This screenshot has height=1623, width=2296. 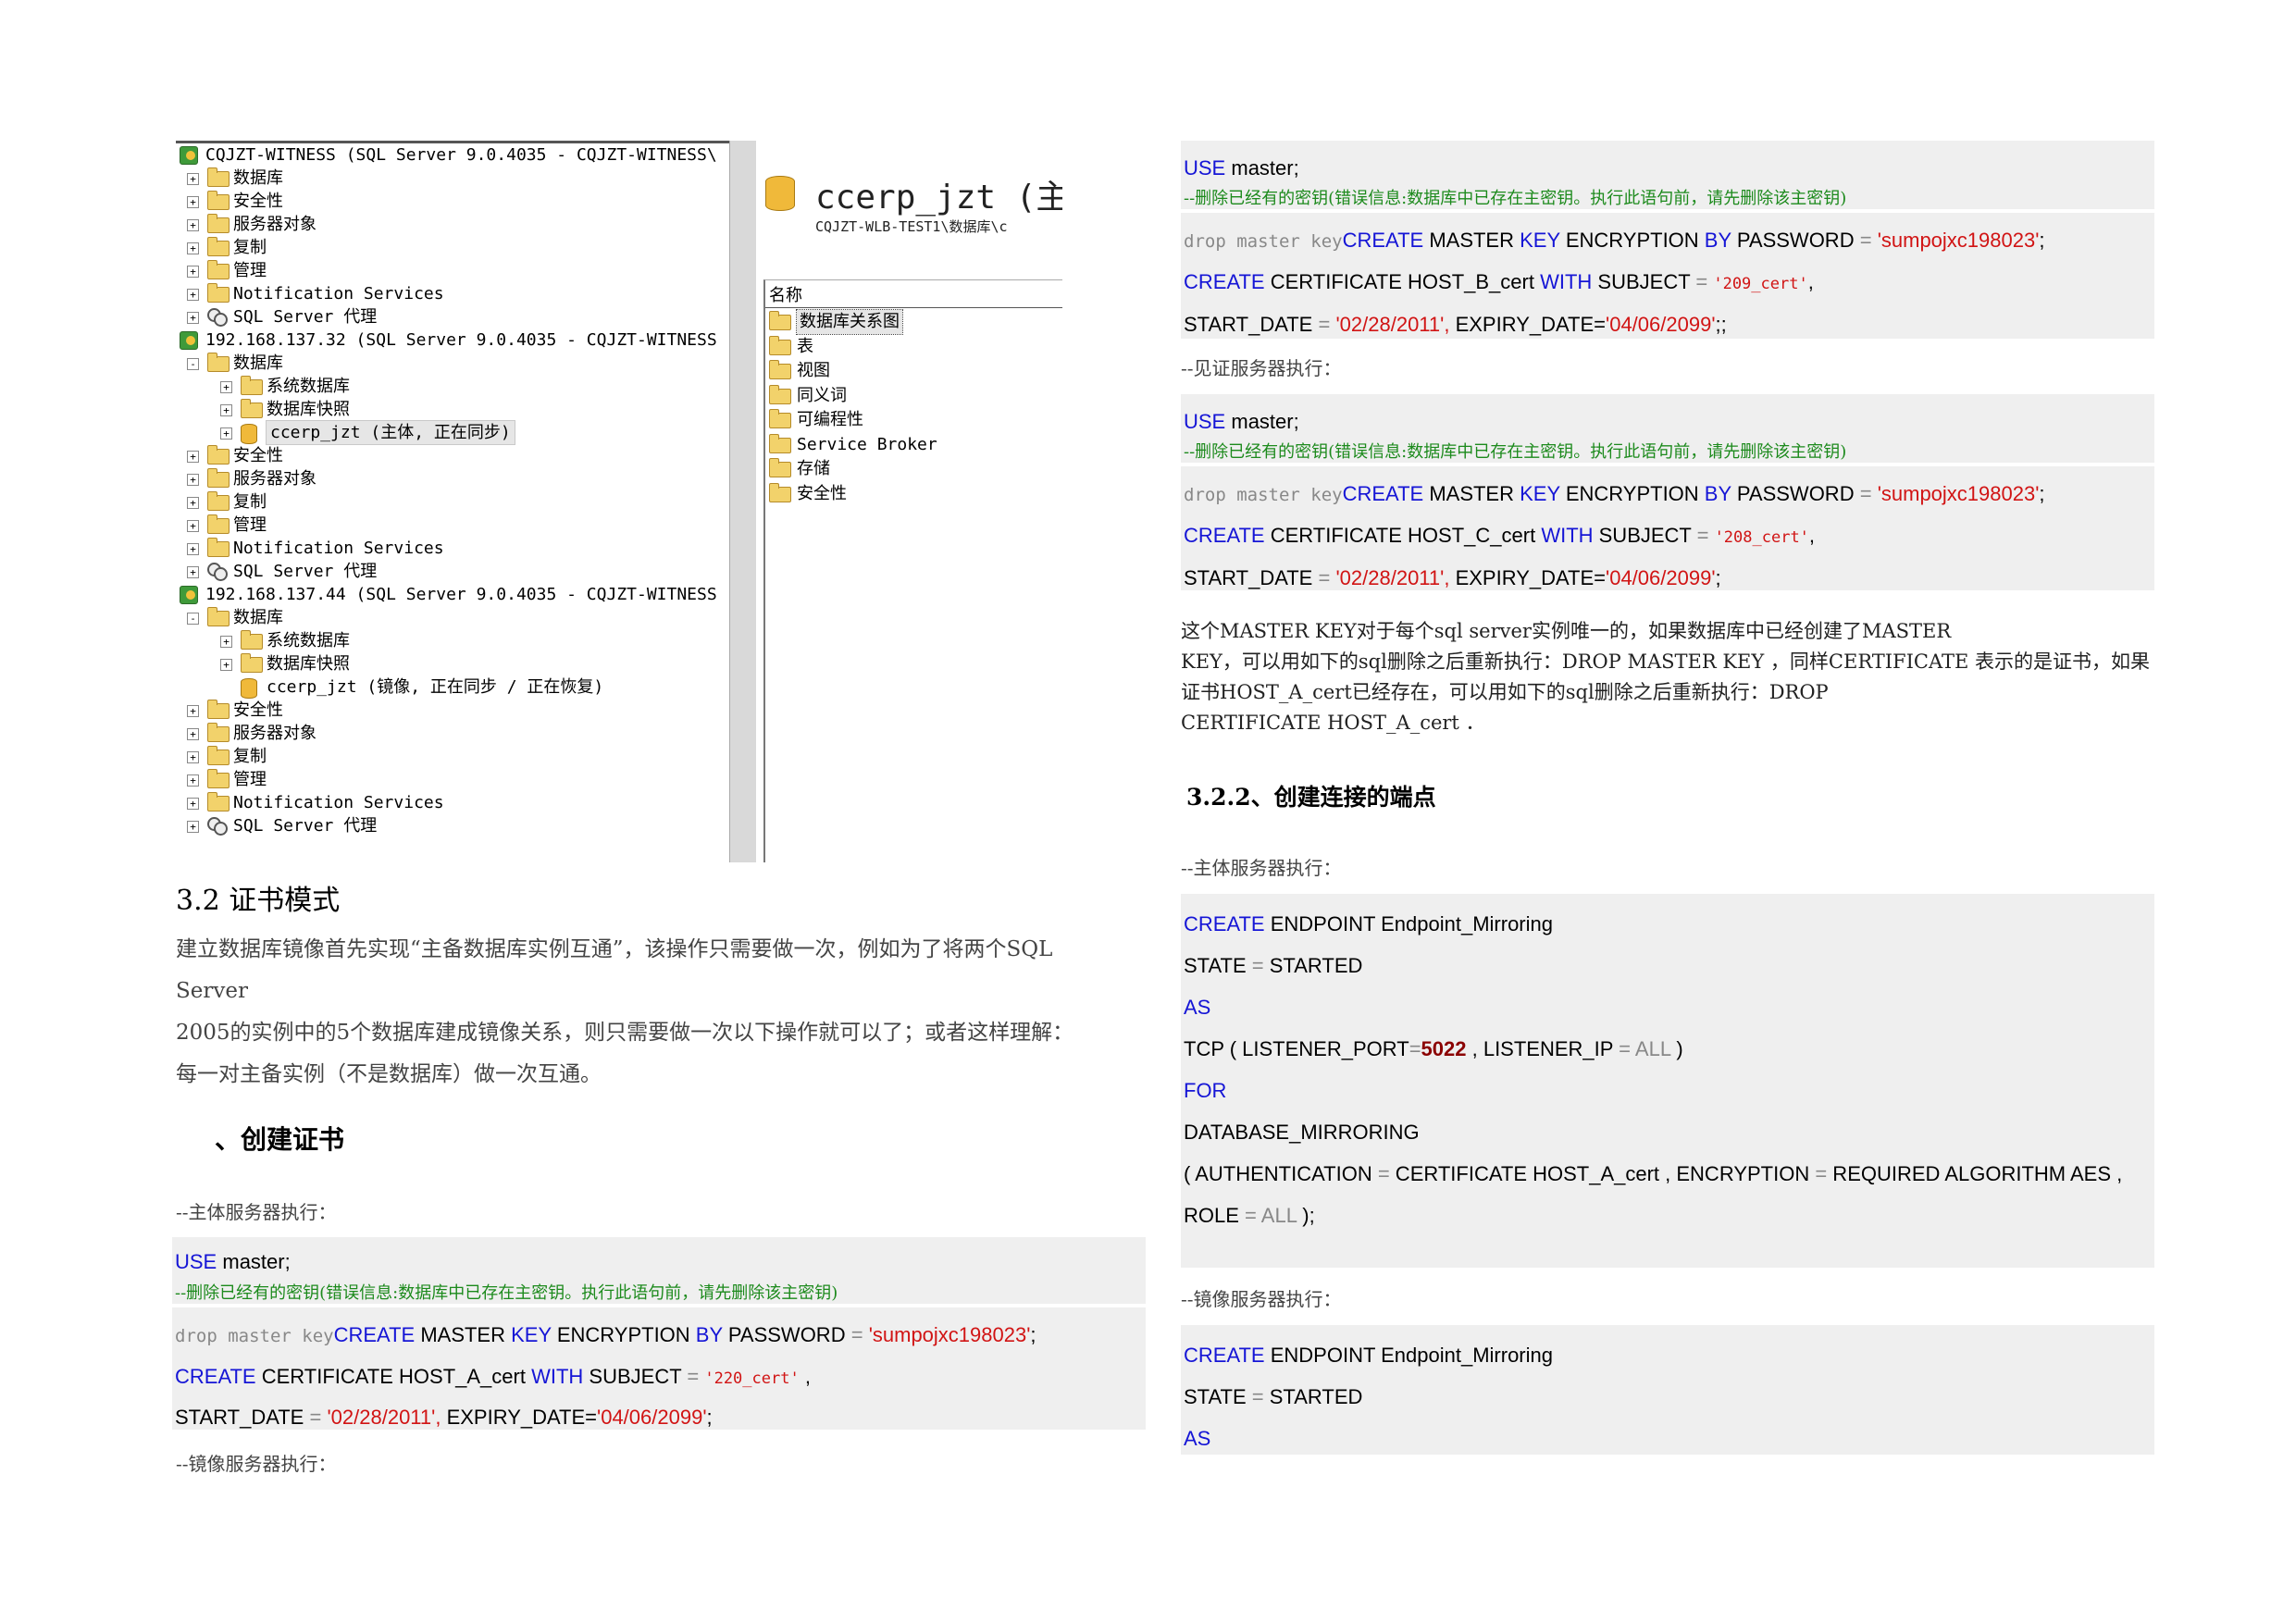 What do you see at coordinates (389, 1074) in the screenshot?
I see `para-line: 每一对主备实例（不是数据库）做一次互通。` at bounding box center [389, 1074].